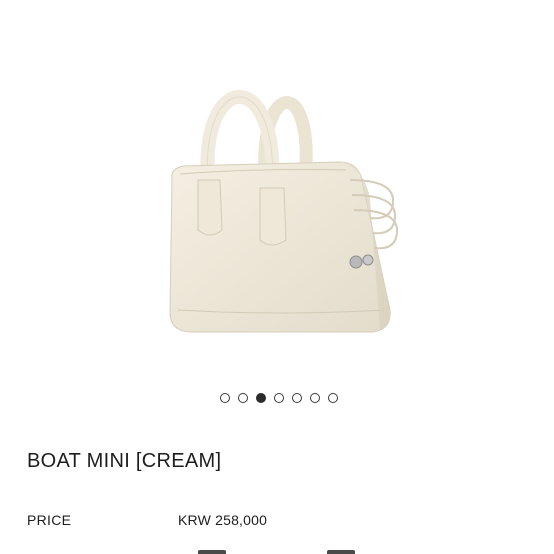 The width and height of the screenshot is (554, 554). What do you see at coordinates (277, 551) in the screenshot?
I see `bottom-cutoff-row` at bounding box center [277, 551].